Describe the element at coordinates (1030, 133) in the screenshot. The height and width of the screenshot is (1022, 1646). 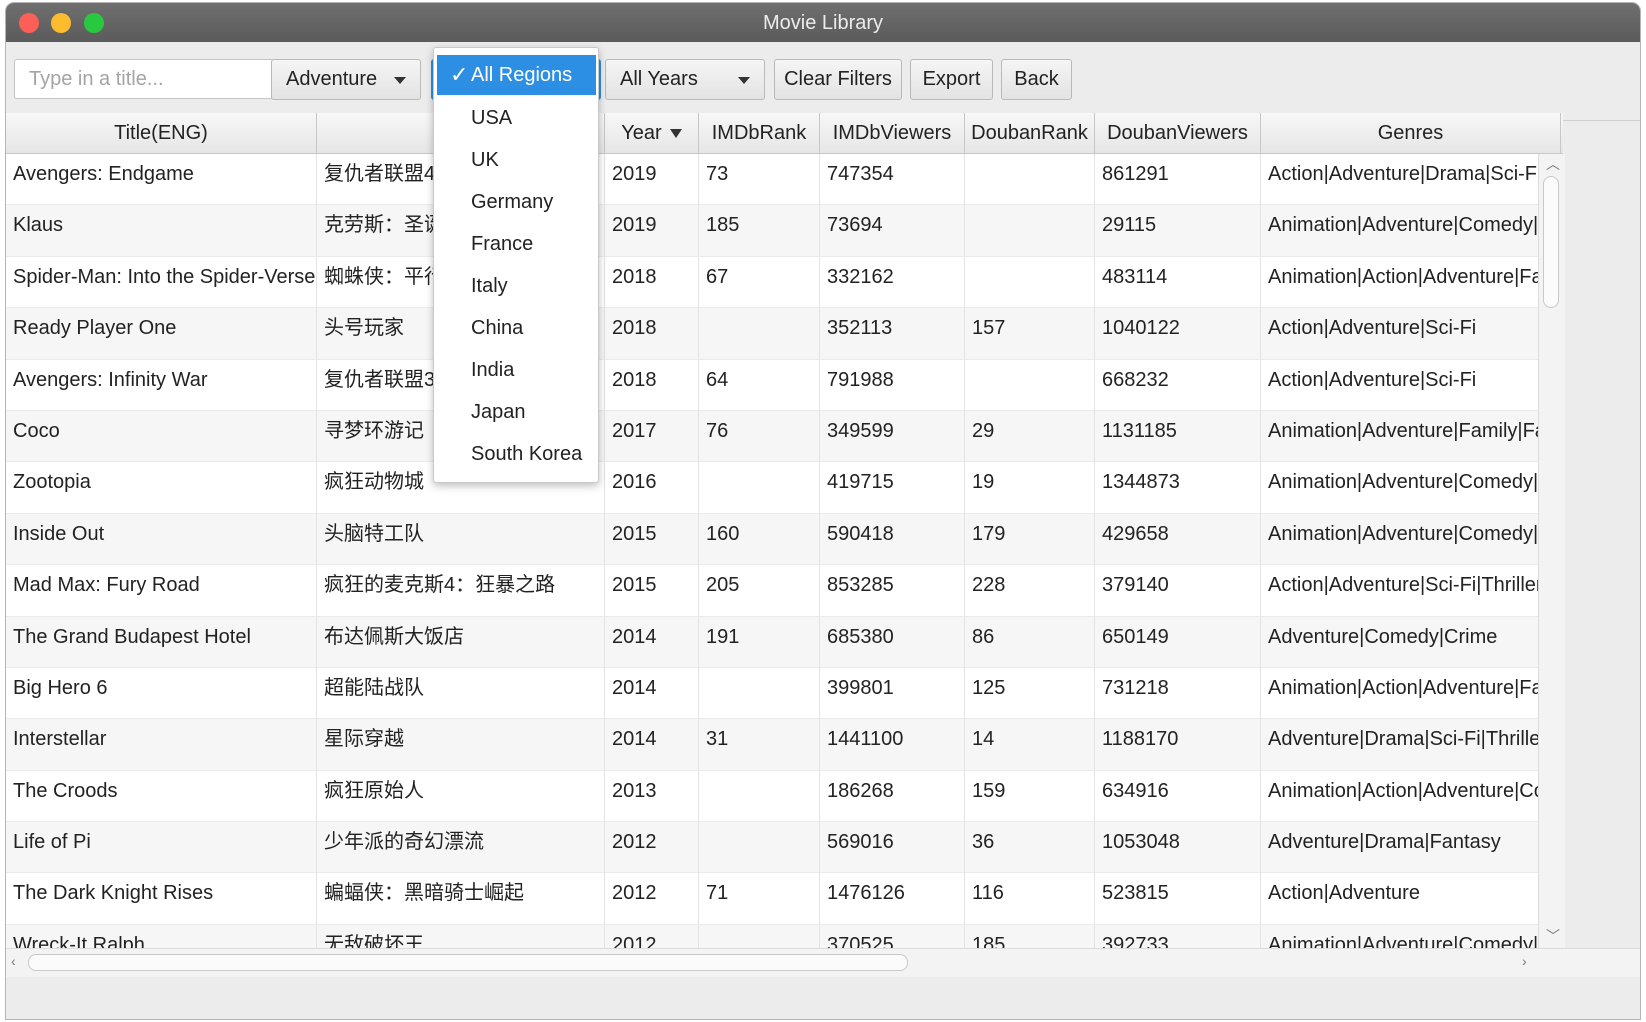
I see `column-header-douban-rank: DoubanRank` at that location.